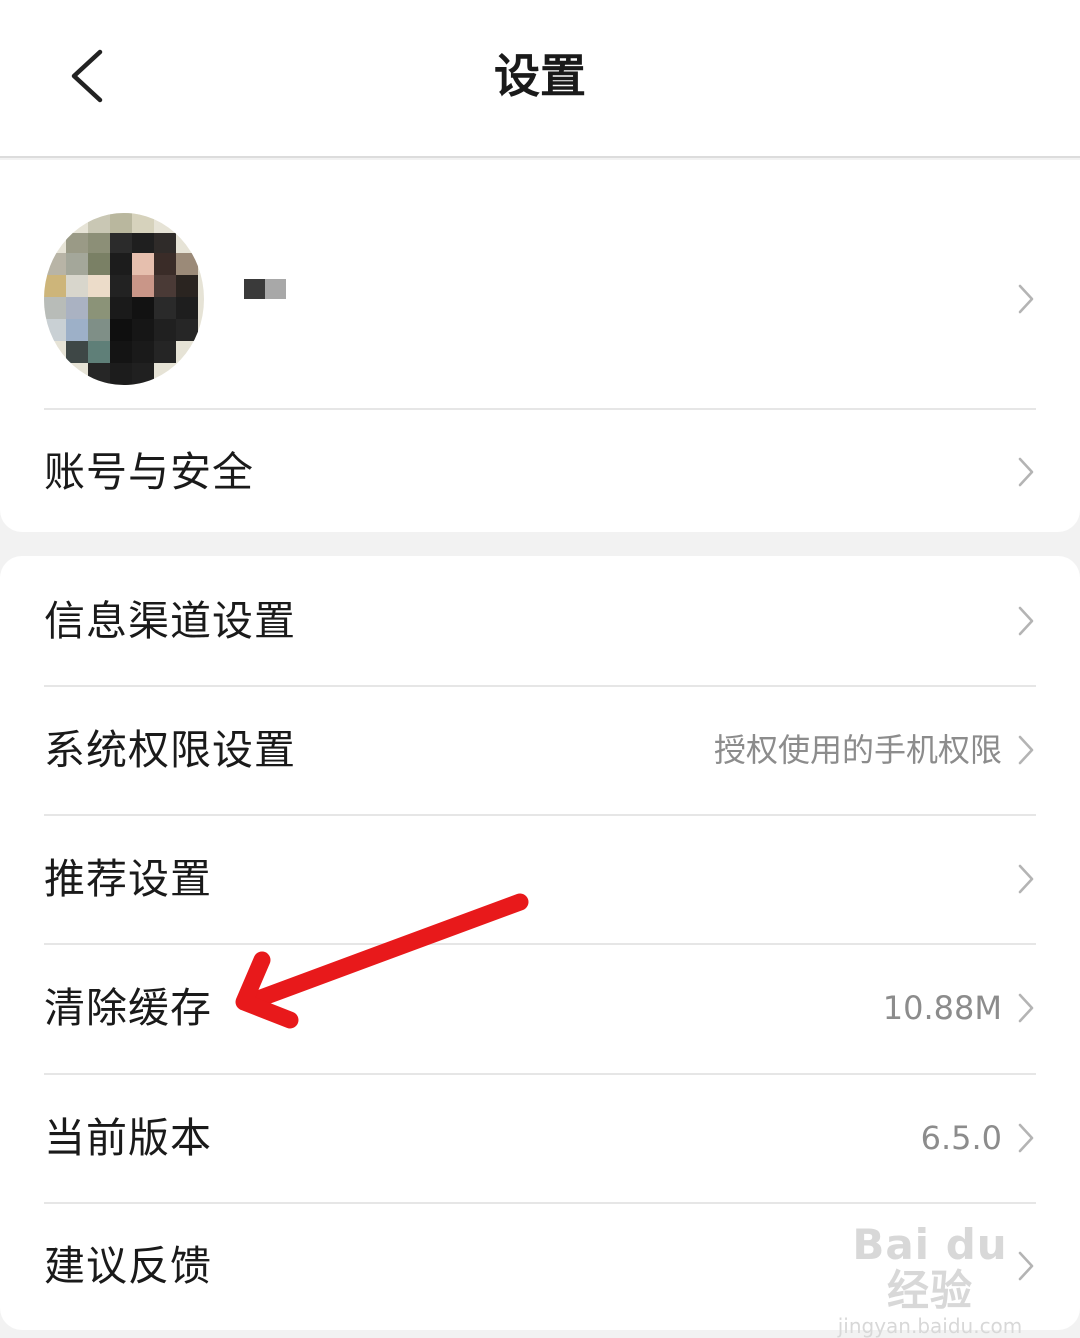 The height and width of the screenshot is (1338, 1080). Describe the element at coordinates (930, 1267) in the screenshot. I see `watermark-main: Bai du 经验` at that location.